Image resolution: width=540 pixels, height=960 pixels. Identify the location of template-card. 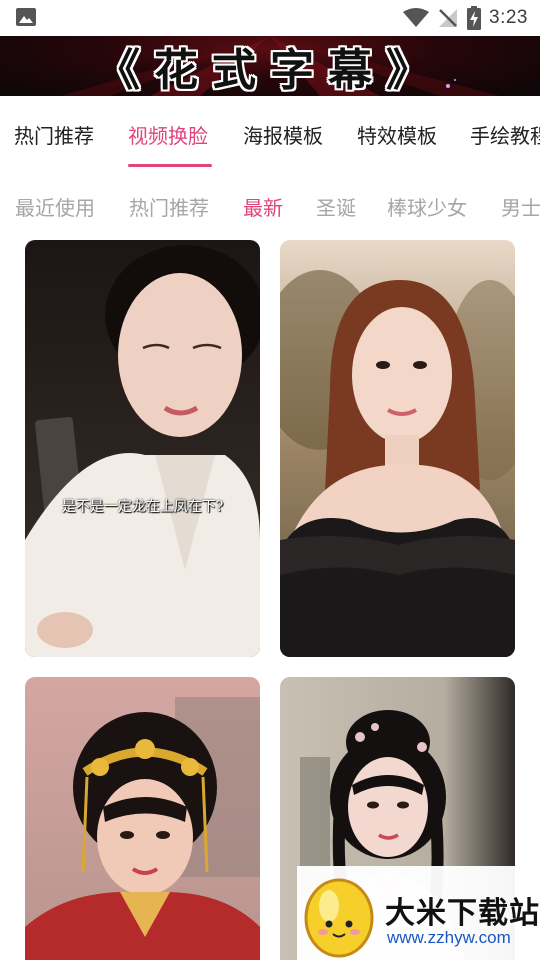
(142, 818).